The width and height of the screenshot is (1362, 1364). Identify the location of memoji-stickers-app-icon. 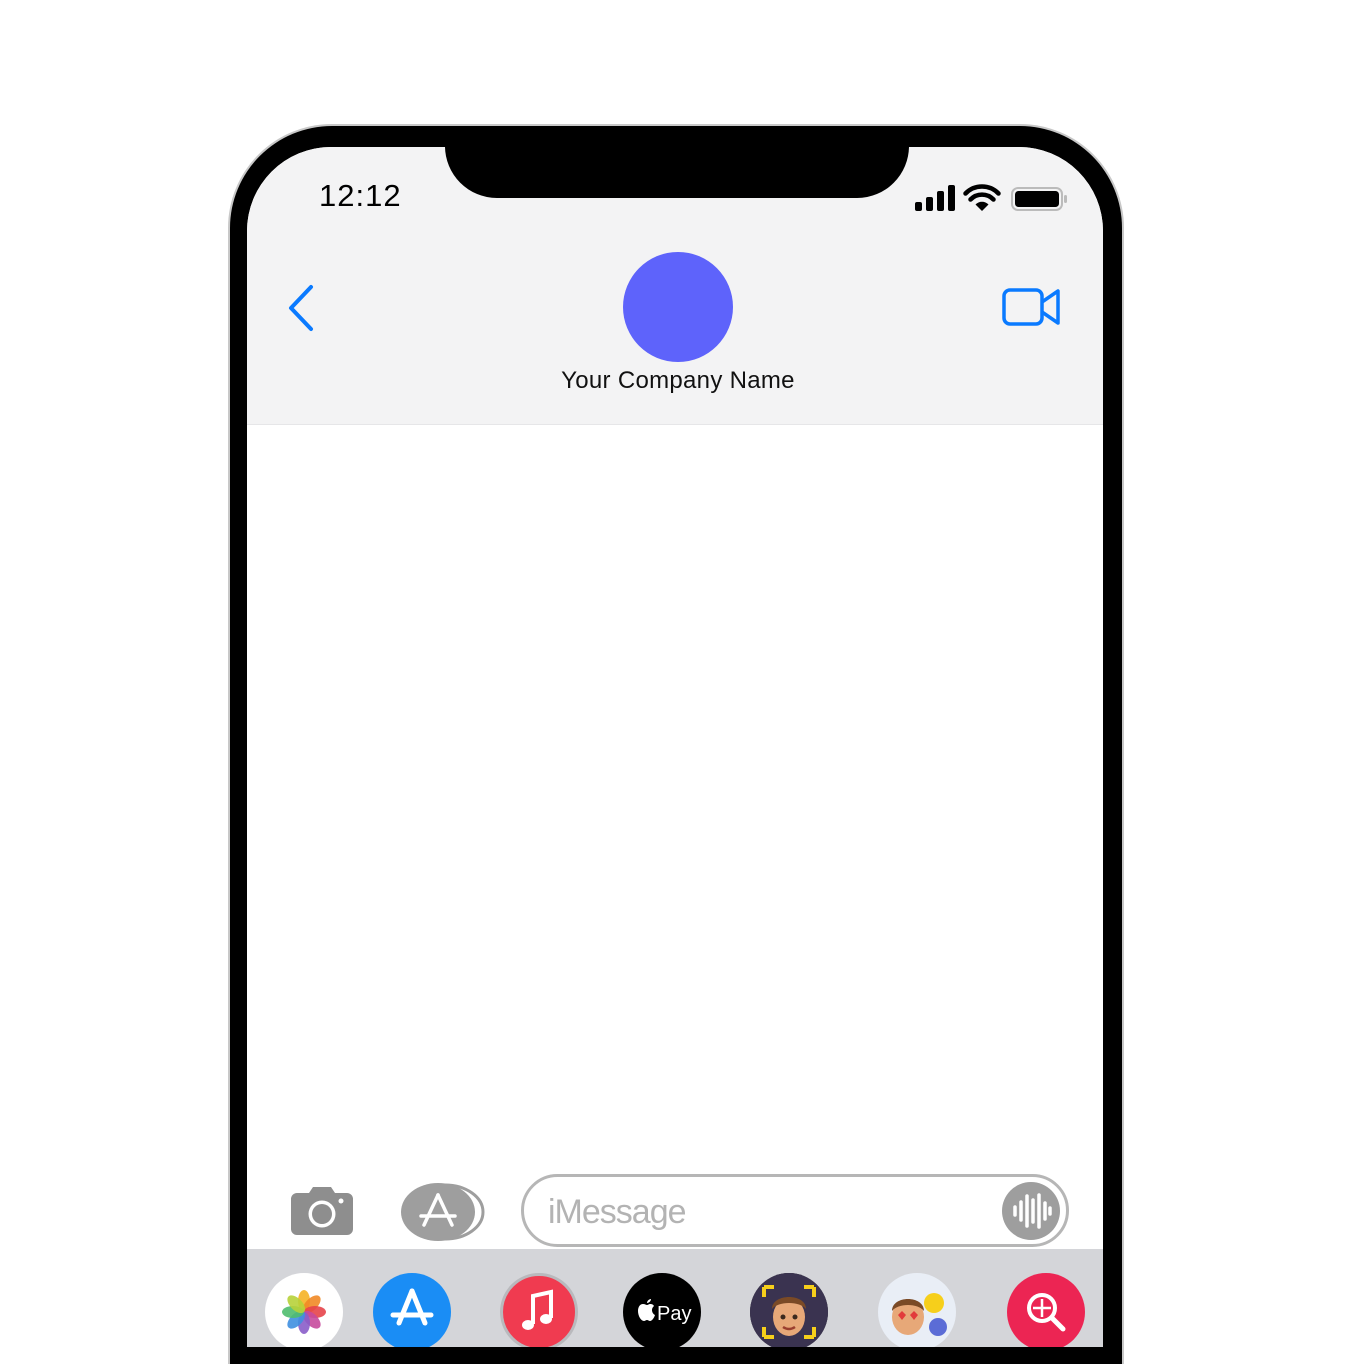
(917, 1310).